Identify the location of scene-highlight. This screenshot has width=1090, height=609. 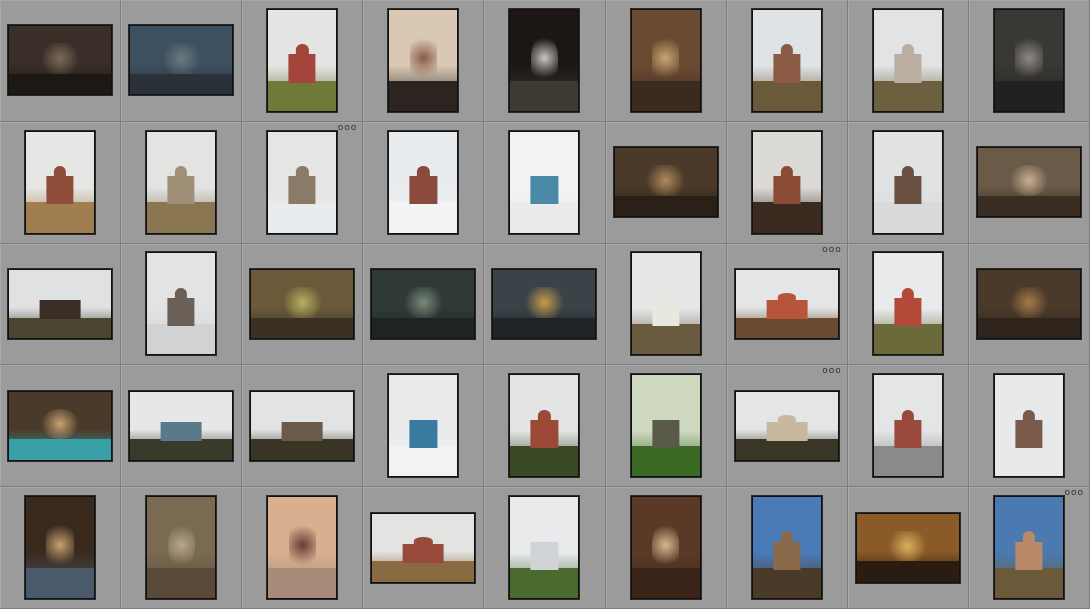
(181, 545).